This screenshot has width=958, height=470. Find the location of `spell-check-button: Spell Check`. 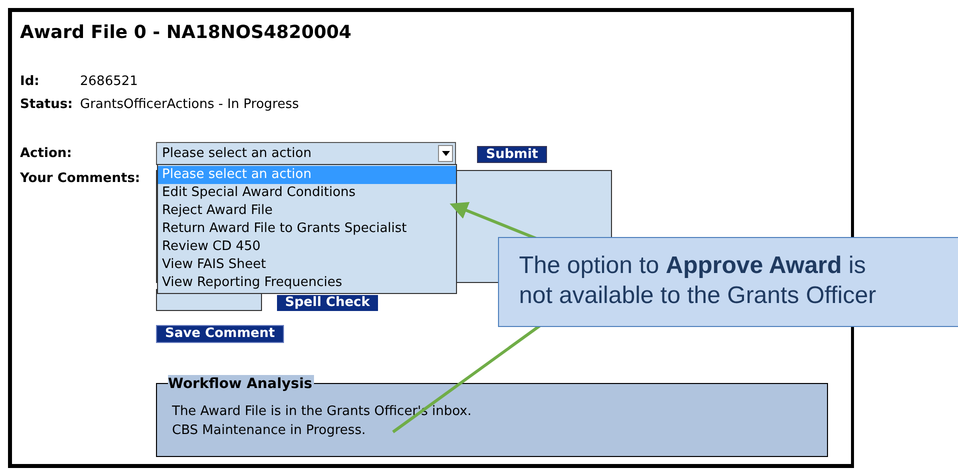

spell-check-button: Spell Check is located at coordinates (327, 303).